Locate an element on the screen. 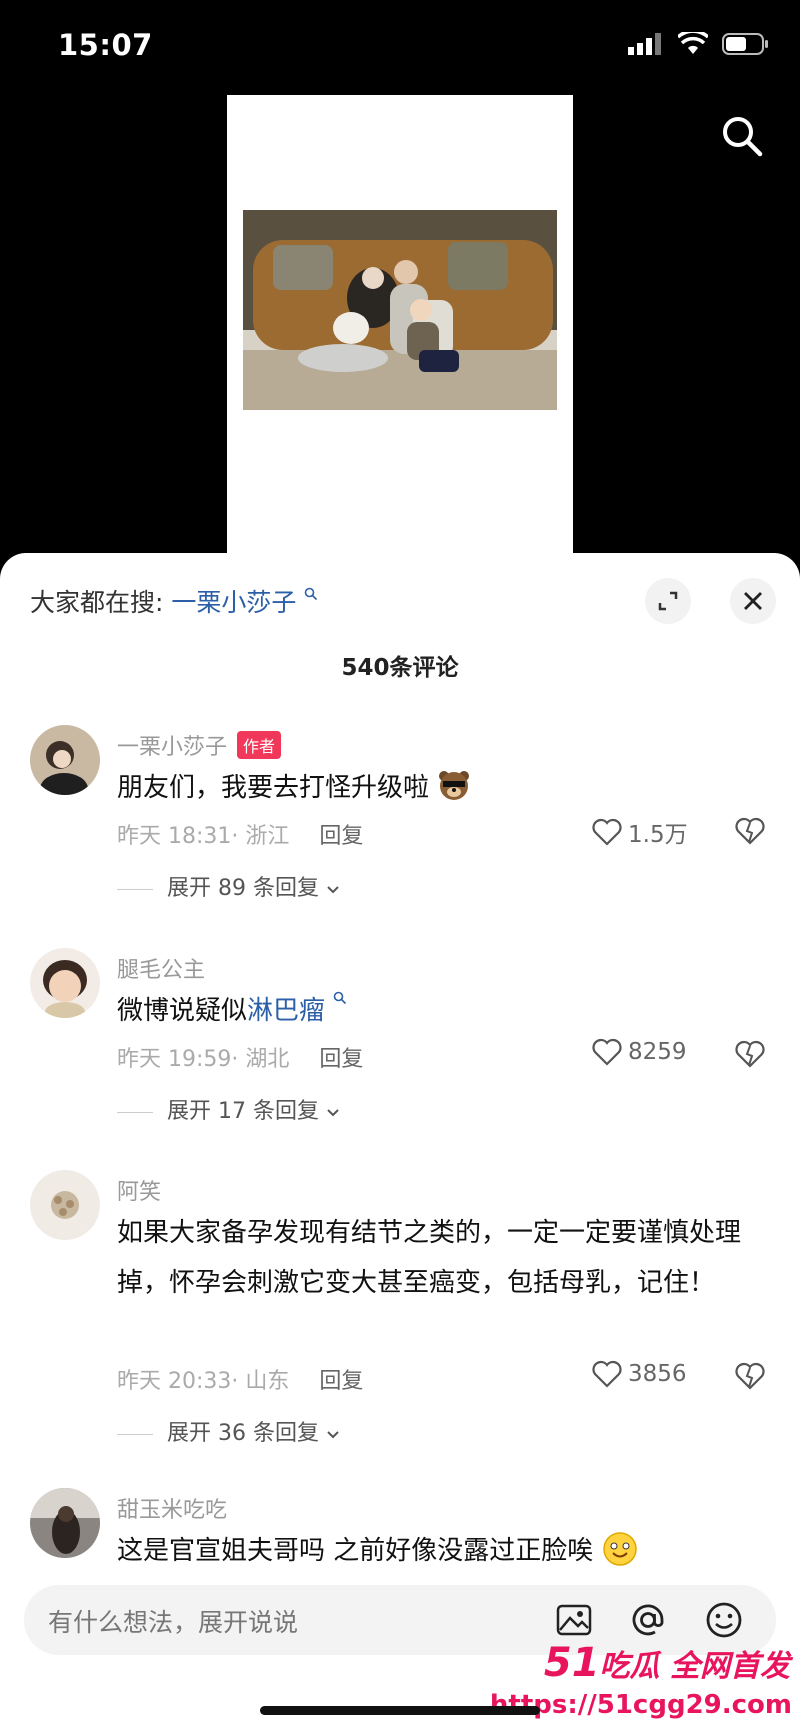 Image resolution: width=800 pixels, height=1733 pixels. hot-search: 大家都在搜: 一栗小莎子 is located at coordinates (174, 601).